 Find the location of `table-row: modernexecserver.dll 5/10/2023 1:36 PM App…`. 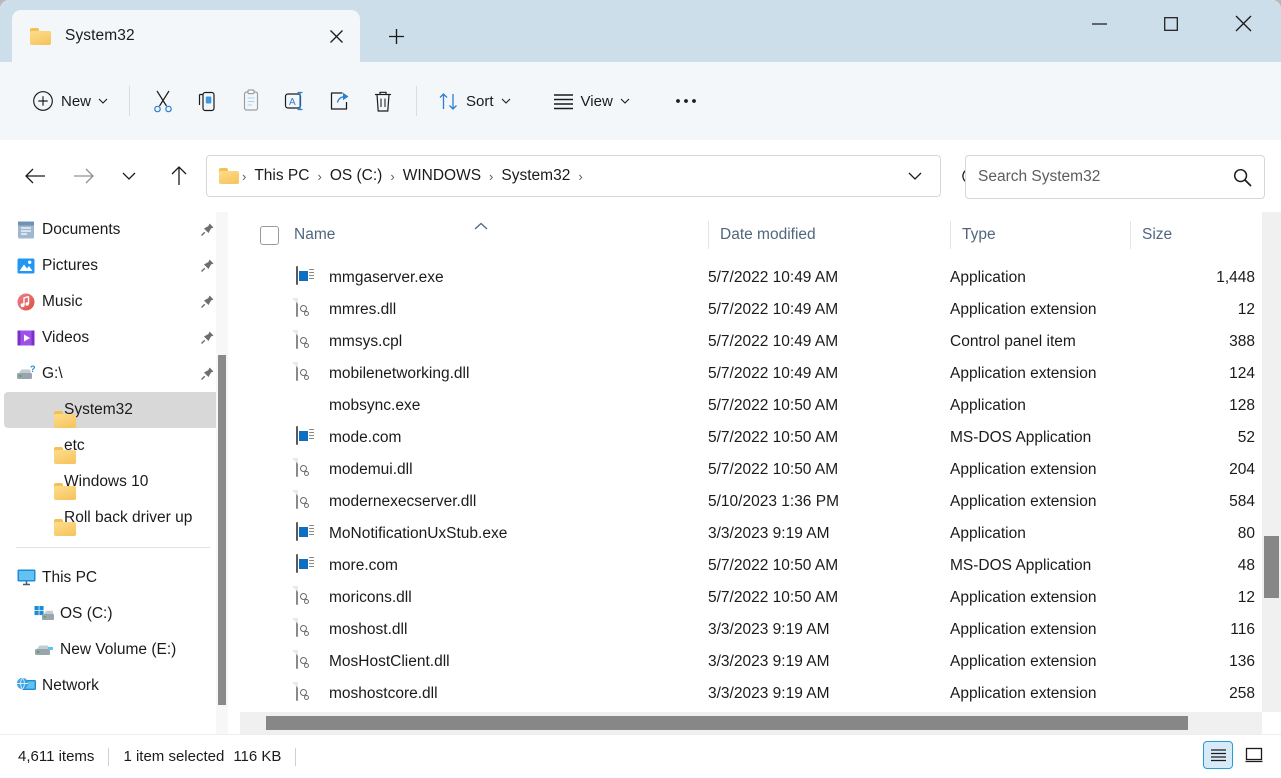

table-row: modernexecserver.dll 5/10/2023 1:36 PM App… is located at coordinates (751, 502).